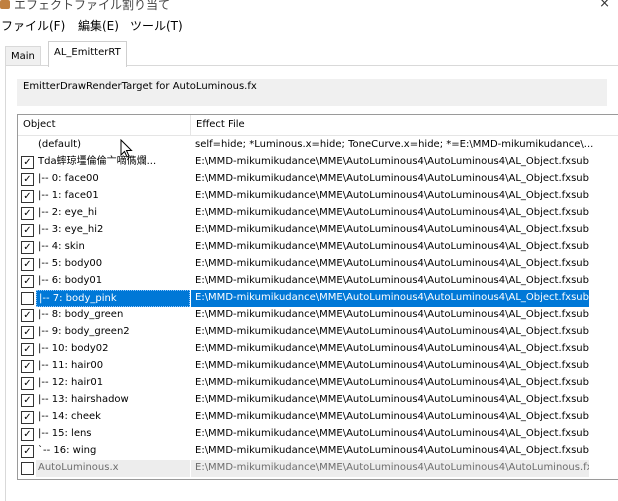 The image size is (618, 501). Describe the element at coordinates (61, 246) in the screenshot. I see `row-object-name: |-- 4: skin` at that location.